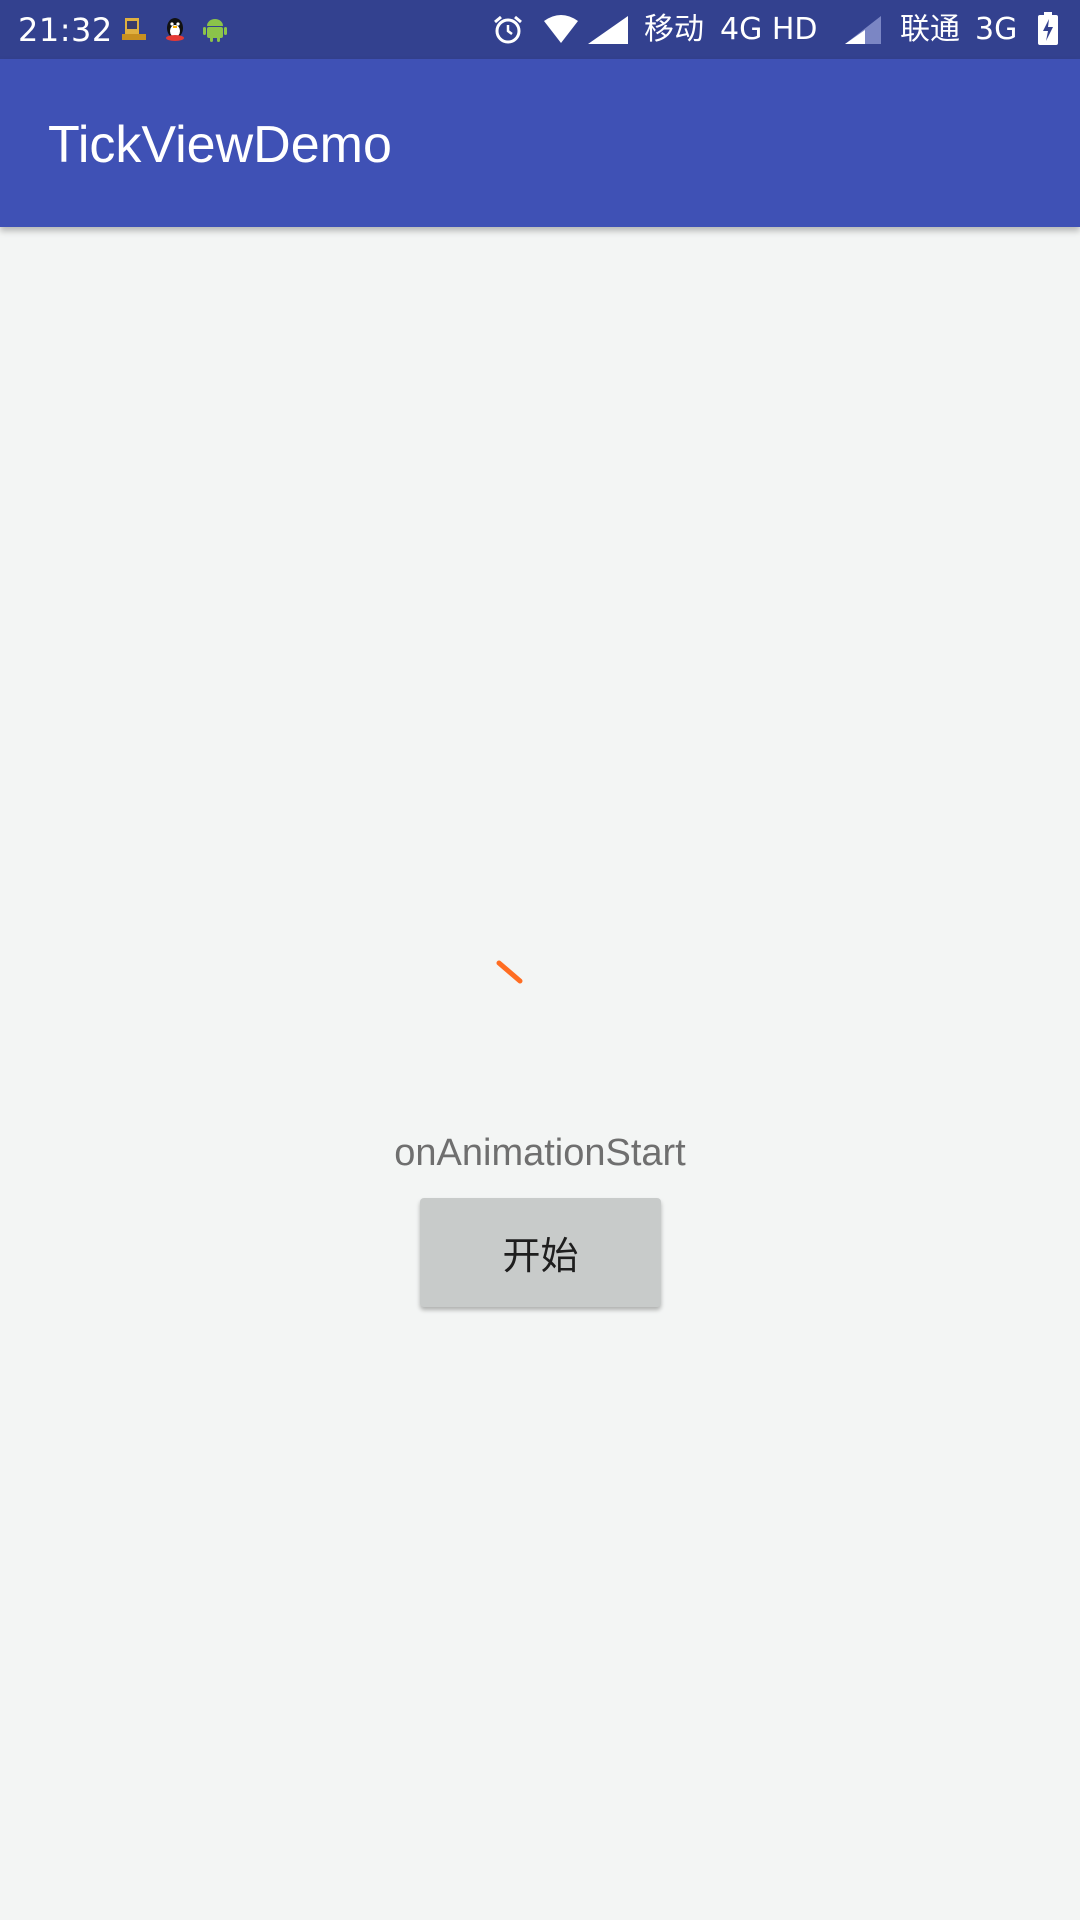  I want to click on network-type-1: 4G HD, so click(769, 29).